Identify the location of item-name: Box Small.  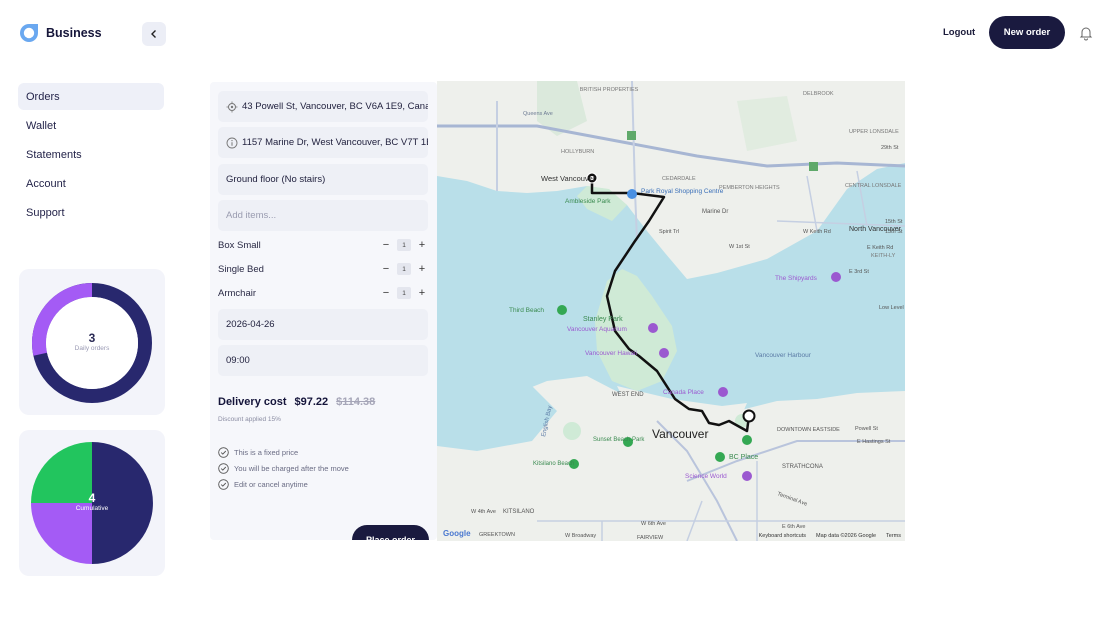
(239, 245).